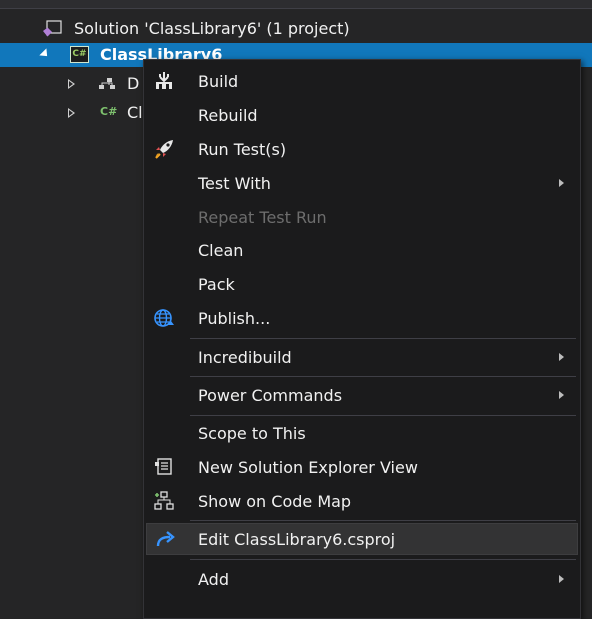 Image resolution: width=592 pixels, height=619 pixels. I want to click on menu-item-incredibuild: Incredibuild, so click(362, 357).